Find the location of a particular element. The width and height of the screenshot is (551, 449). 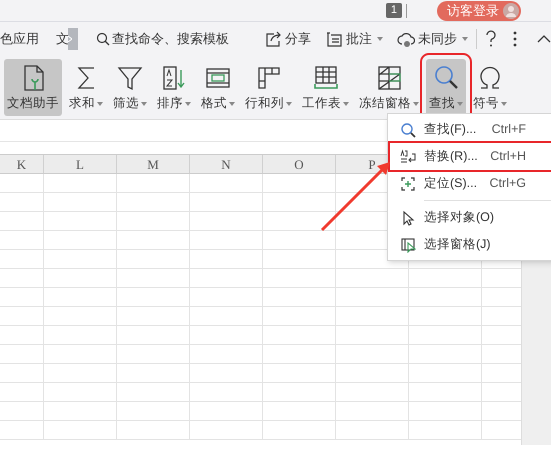

menu-item-label: 选择对象(O) is located at coordinates (459, 217).